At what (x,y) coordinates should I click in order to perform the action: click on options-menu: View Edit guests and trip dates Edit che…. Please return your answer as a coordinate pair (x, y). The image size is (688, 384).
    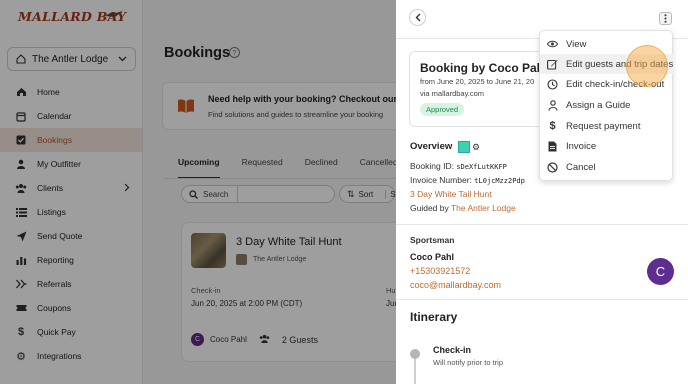
    Looking at the image, I should click on (606, 105).